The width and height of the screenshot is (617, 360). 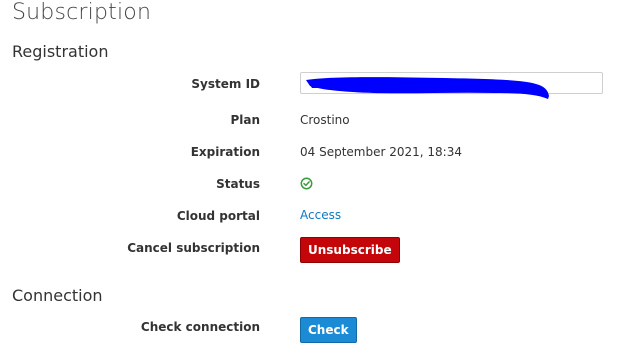 What do you see at coordinates (225, 84) in the screenshot?
I see `system-id-label: System ID` at bounding box center [225, 84].